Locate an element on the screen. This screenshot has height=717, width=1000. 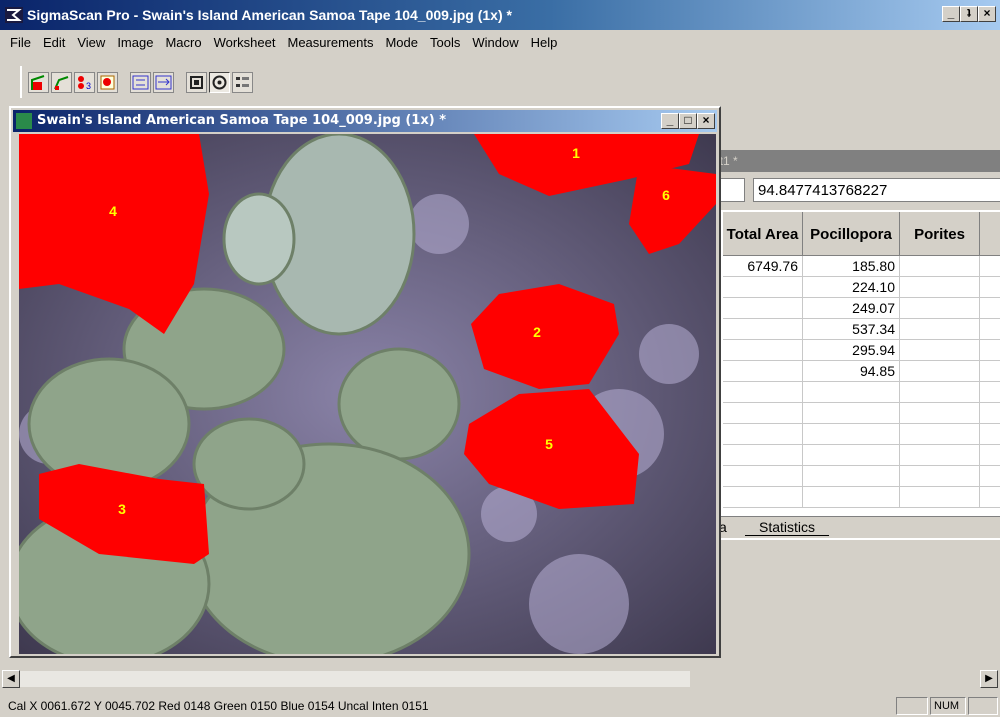
table-cell: 224.10 is located at coordinates (851, 287).